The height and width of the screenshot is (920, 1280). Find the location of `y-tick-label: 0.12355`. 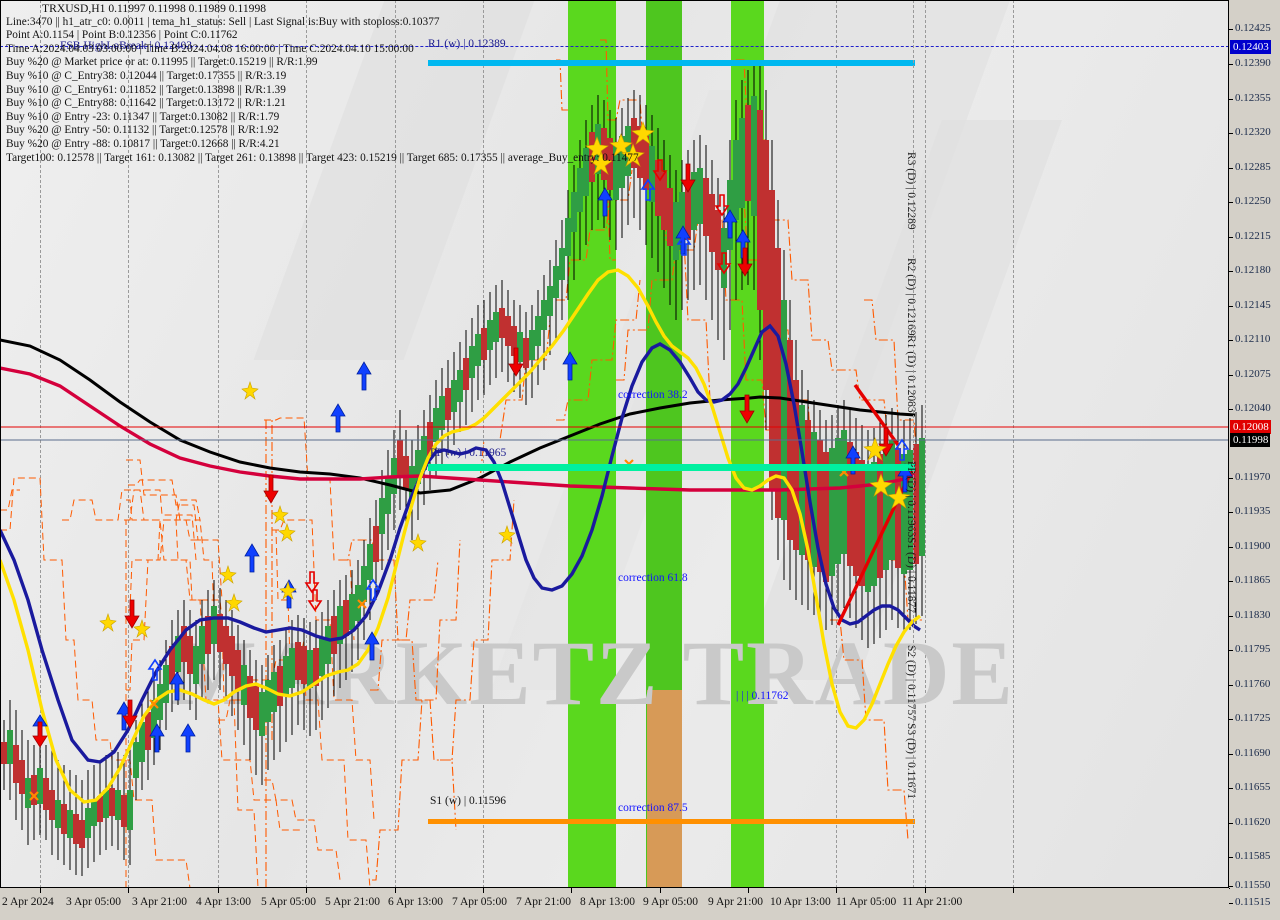

y-tick-label: 0.12355 is located at coordinates (1253, 98).